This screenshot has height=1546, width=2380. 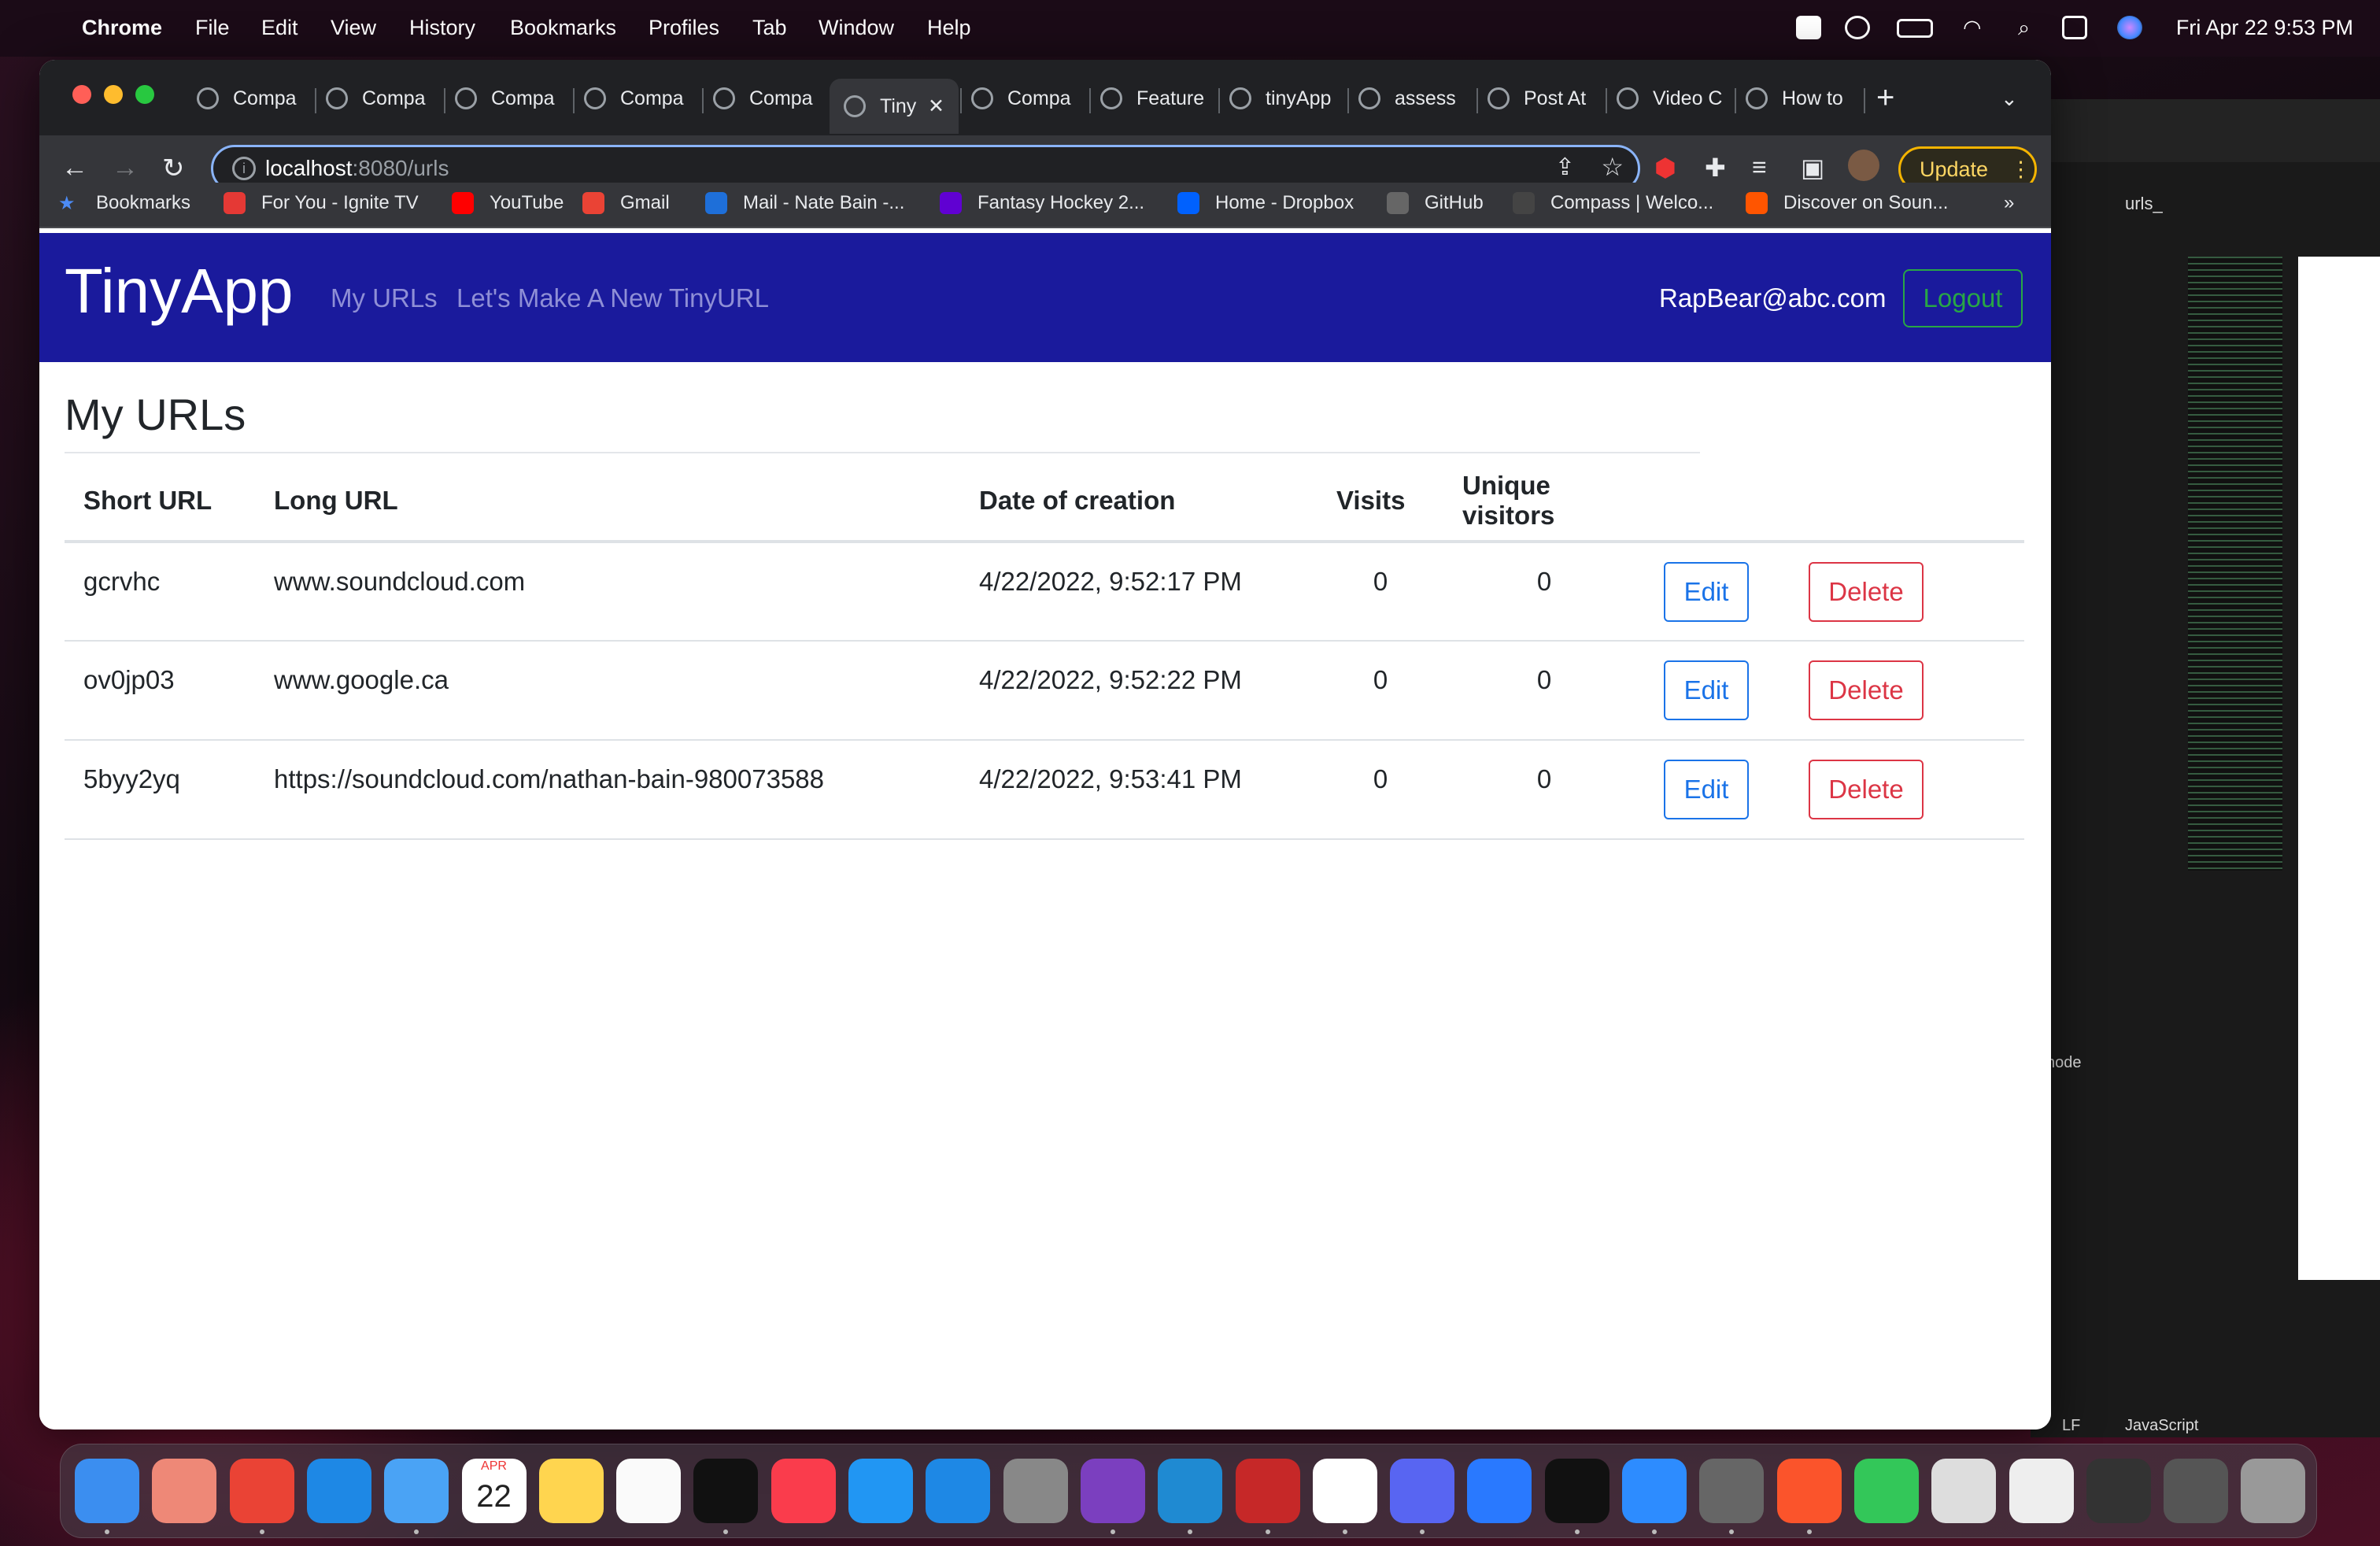 I want to click on tab-active: Tiny ✕, so click(x=894, y=106).